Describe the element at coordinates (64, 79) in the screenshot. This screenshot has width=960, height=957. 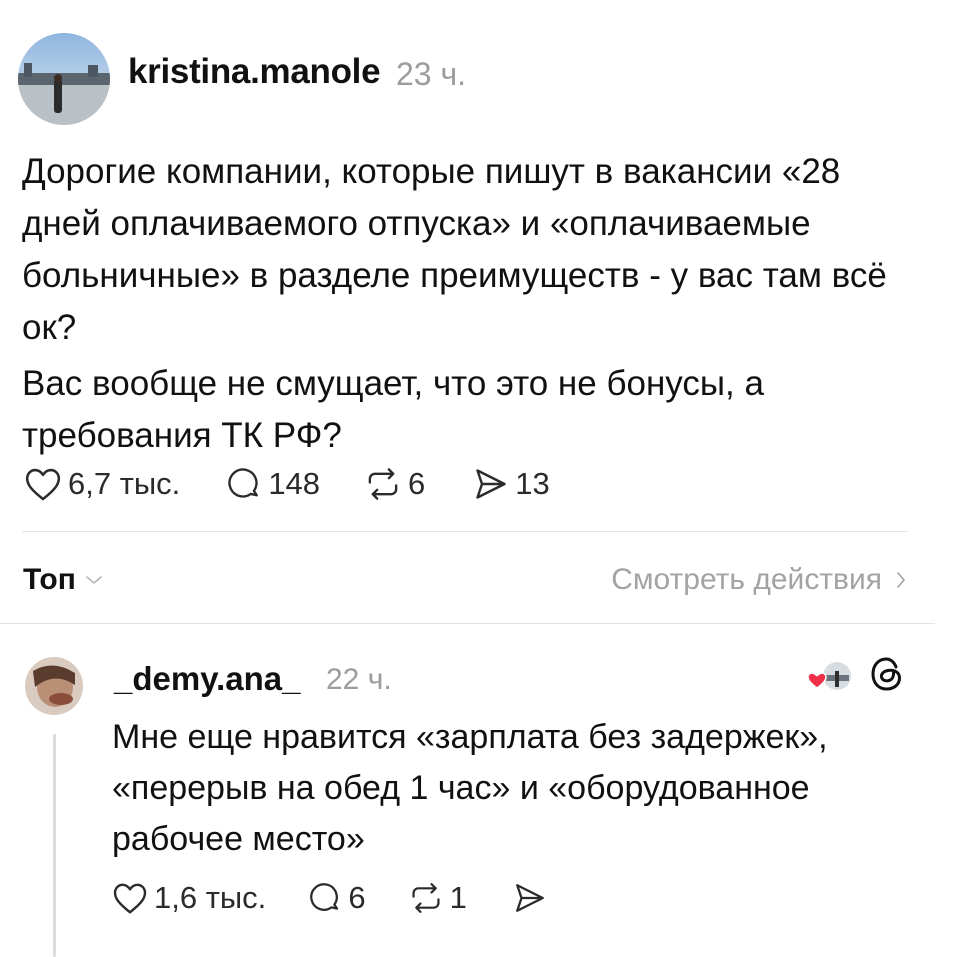
I see `author-avatar` at that location.